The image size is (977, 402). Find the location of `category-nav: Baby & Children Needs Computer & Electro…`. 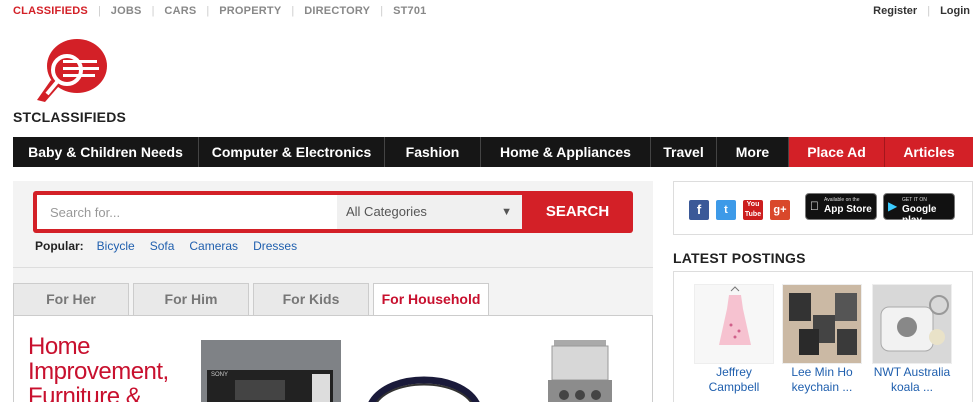

category-nav: Baby & Children Needs Computer & Electro… is located at coordinates (493, 152).